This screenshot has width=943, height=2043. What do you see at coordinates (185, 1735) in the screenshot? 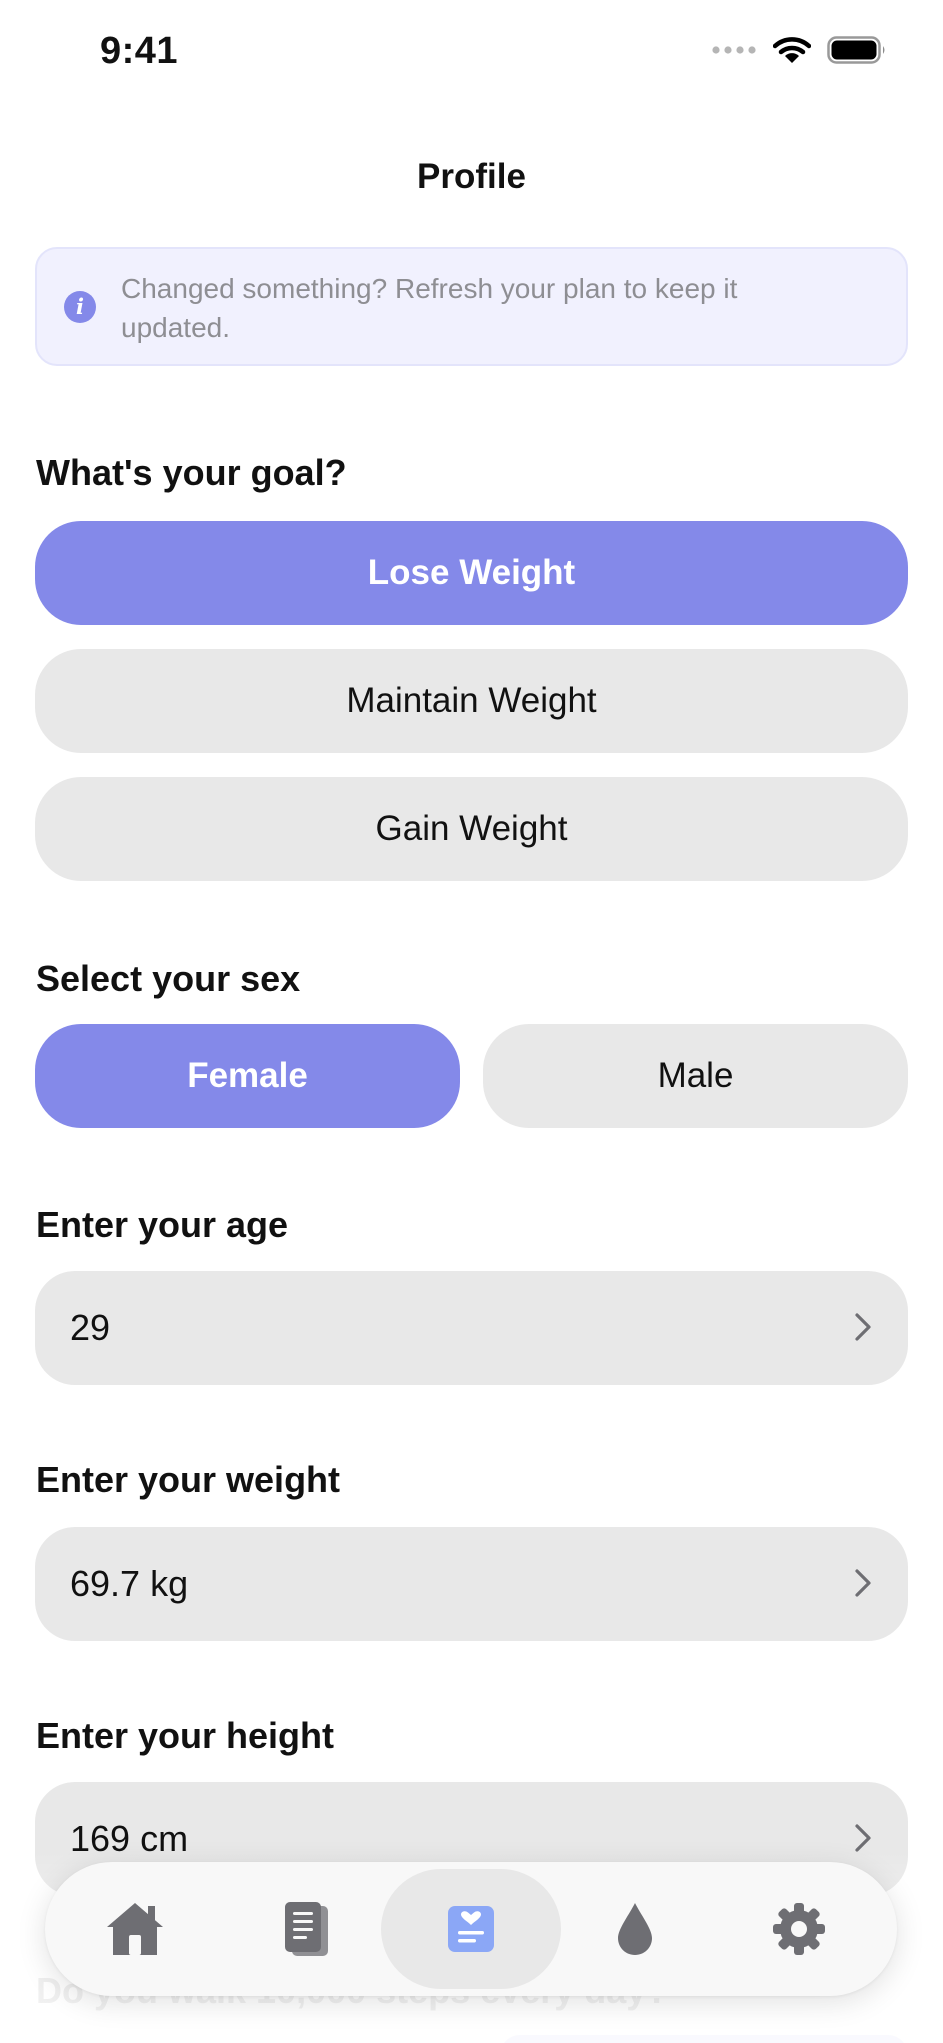
I see `height-label: Enter your height` at bounding box center [185, 1735].